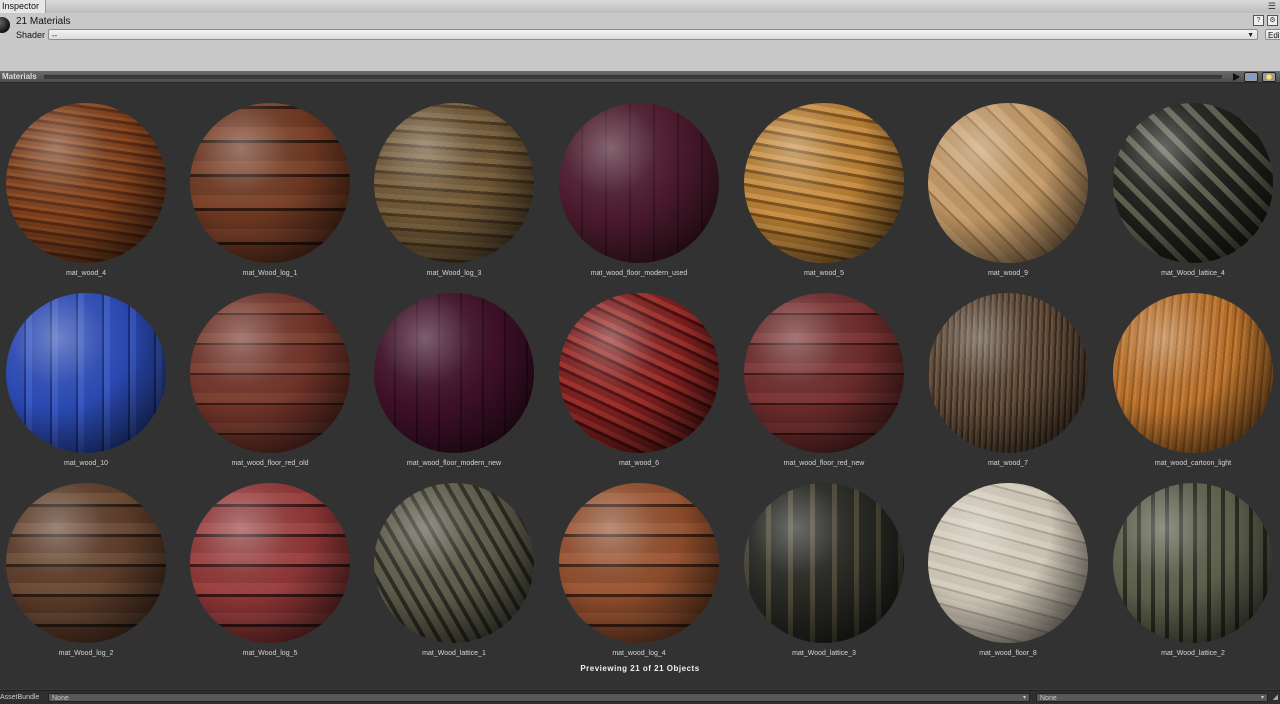 Image resolution: width=1280 pixels, height=704 pixels. What do you see at coordinates (19, 76) in the screenshot?
I see `preview-title: Materials` at bounding box center [19, 76].